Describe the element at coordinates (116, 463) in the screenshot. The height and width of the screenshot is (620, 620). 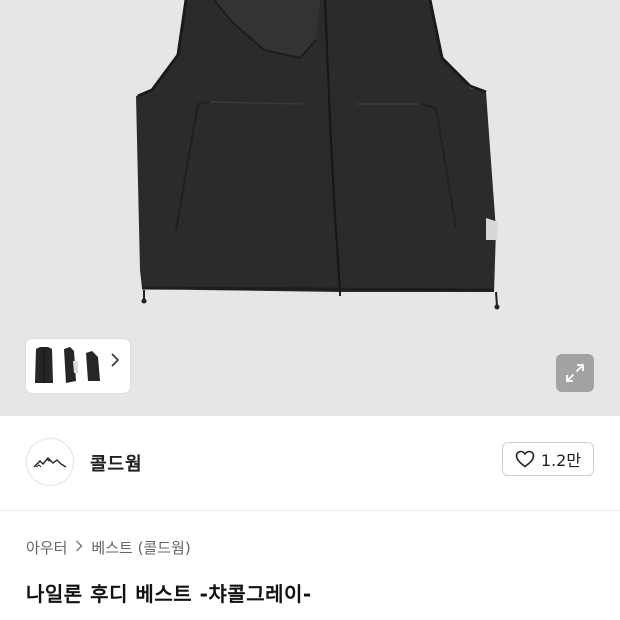
I see `seller-name: 콜드웜` at that location.